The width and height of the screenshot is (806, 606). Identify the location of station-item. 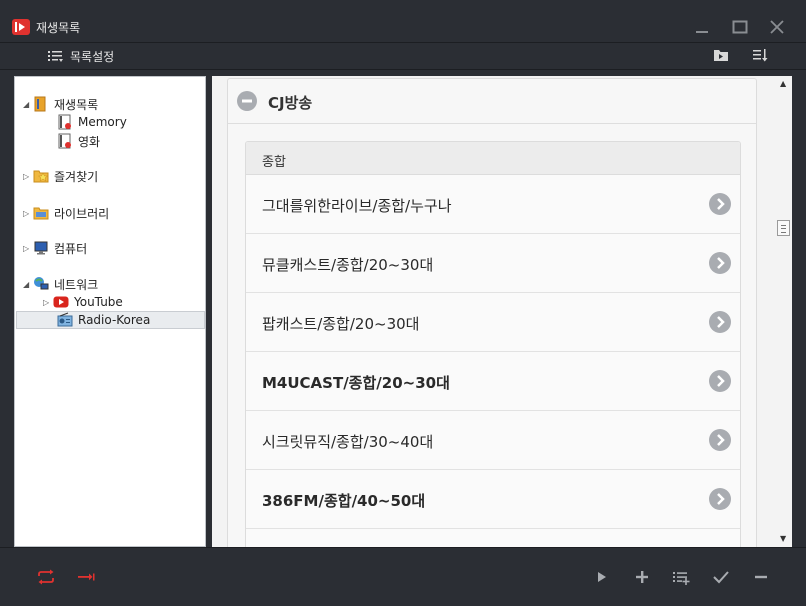
(493, 538).